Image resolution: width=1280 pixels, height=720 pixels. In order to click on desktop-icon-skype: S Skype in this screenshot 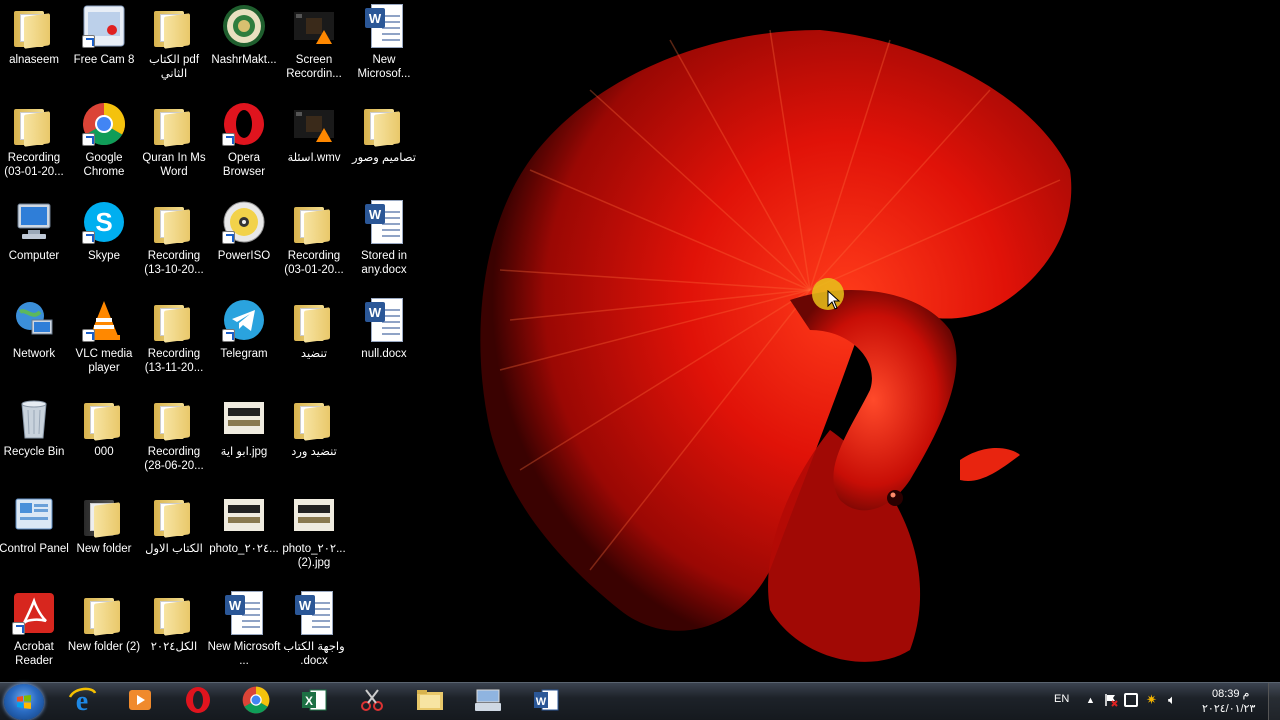, I will do `click(104, 246)`.